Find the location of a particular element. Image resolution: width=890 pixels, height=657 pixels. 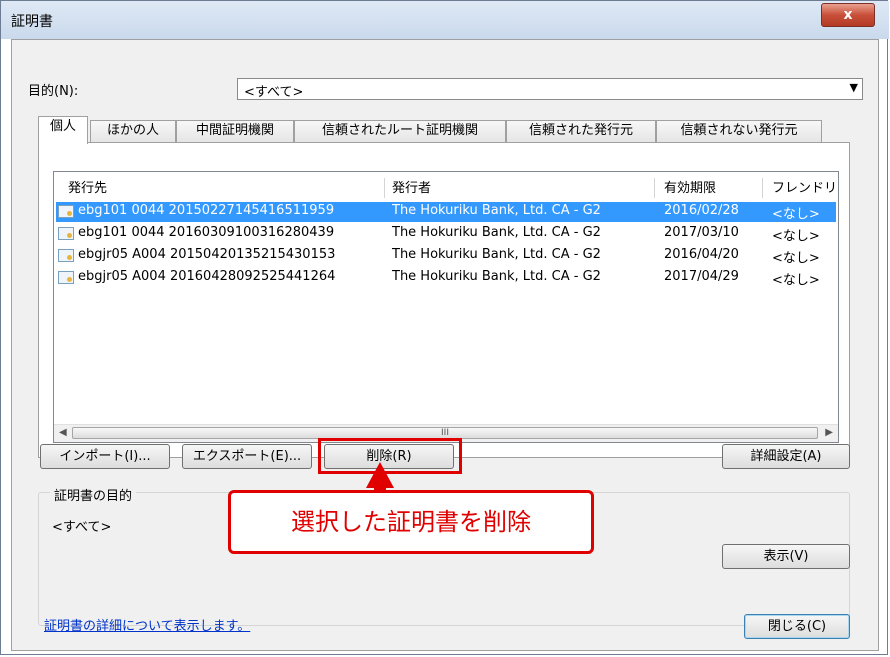

purpose-select: <すべて> ▼ is located at coordinates (550, 89).